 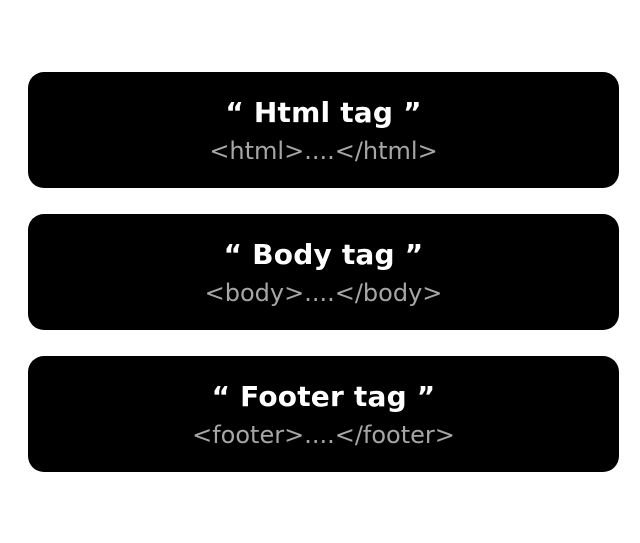 I want to click on footer-tag-code: <footer>....</footer>, so click(x=323, y=435).